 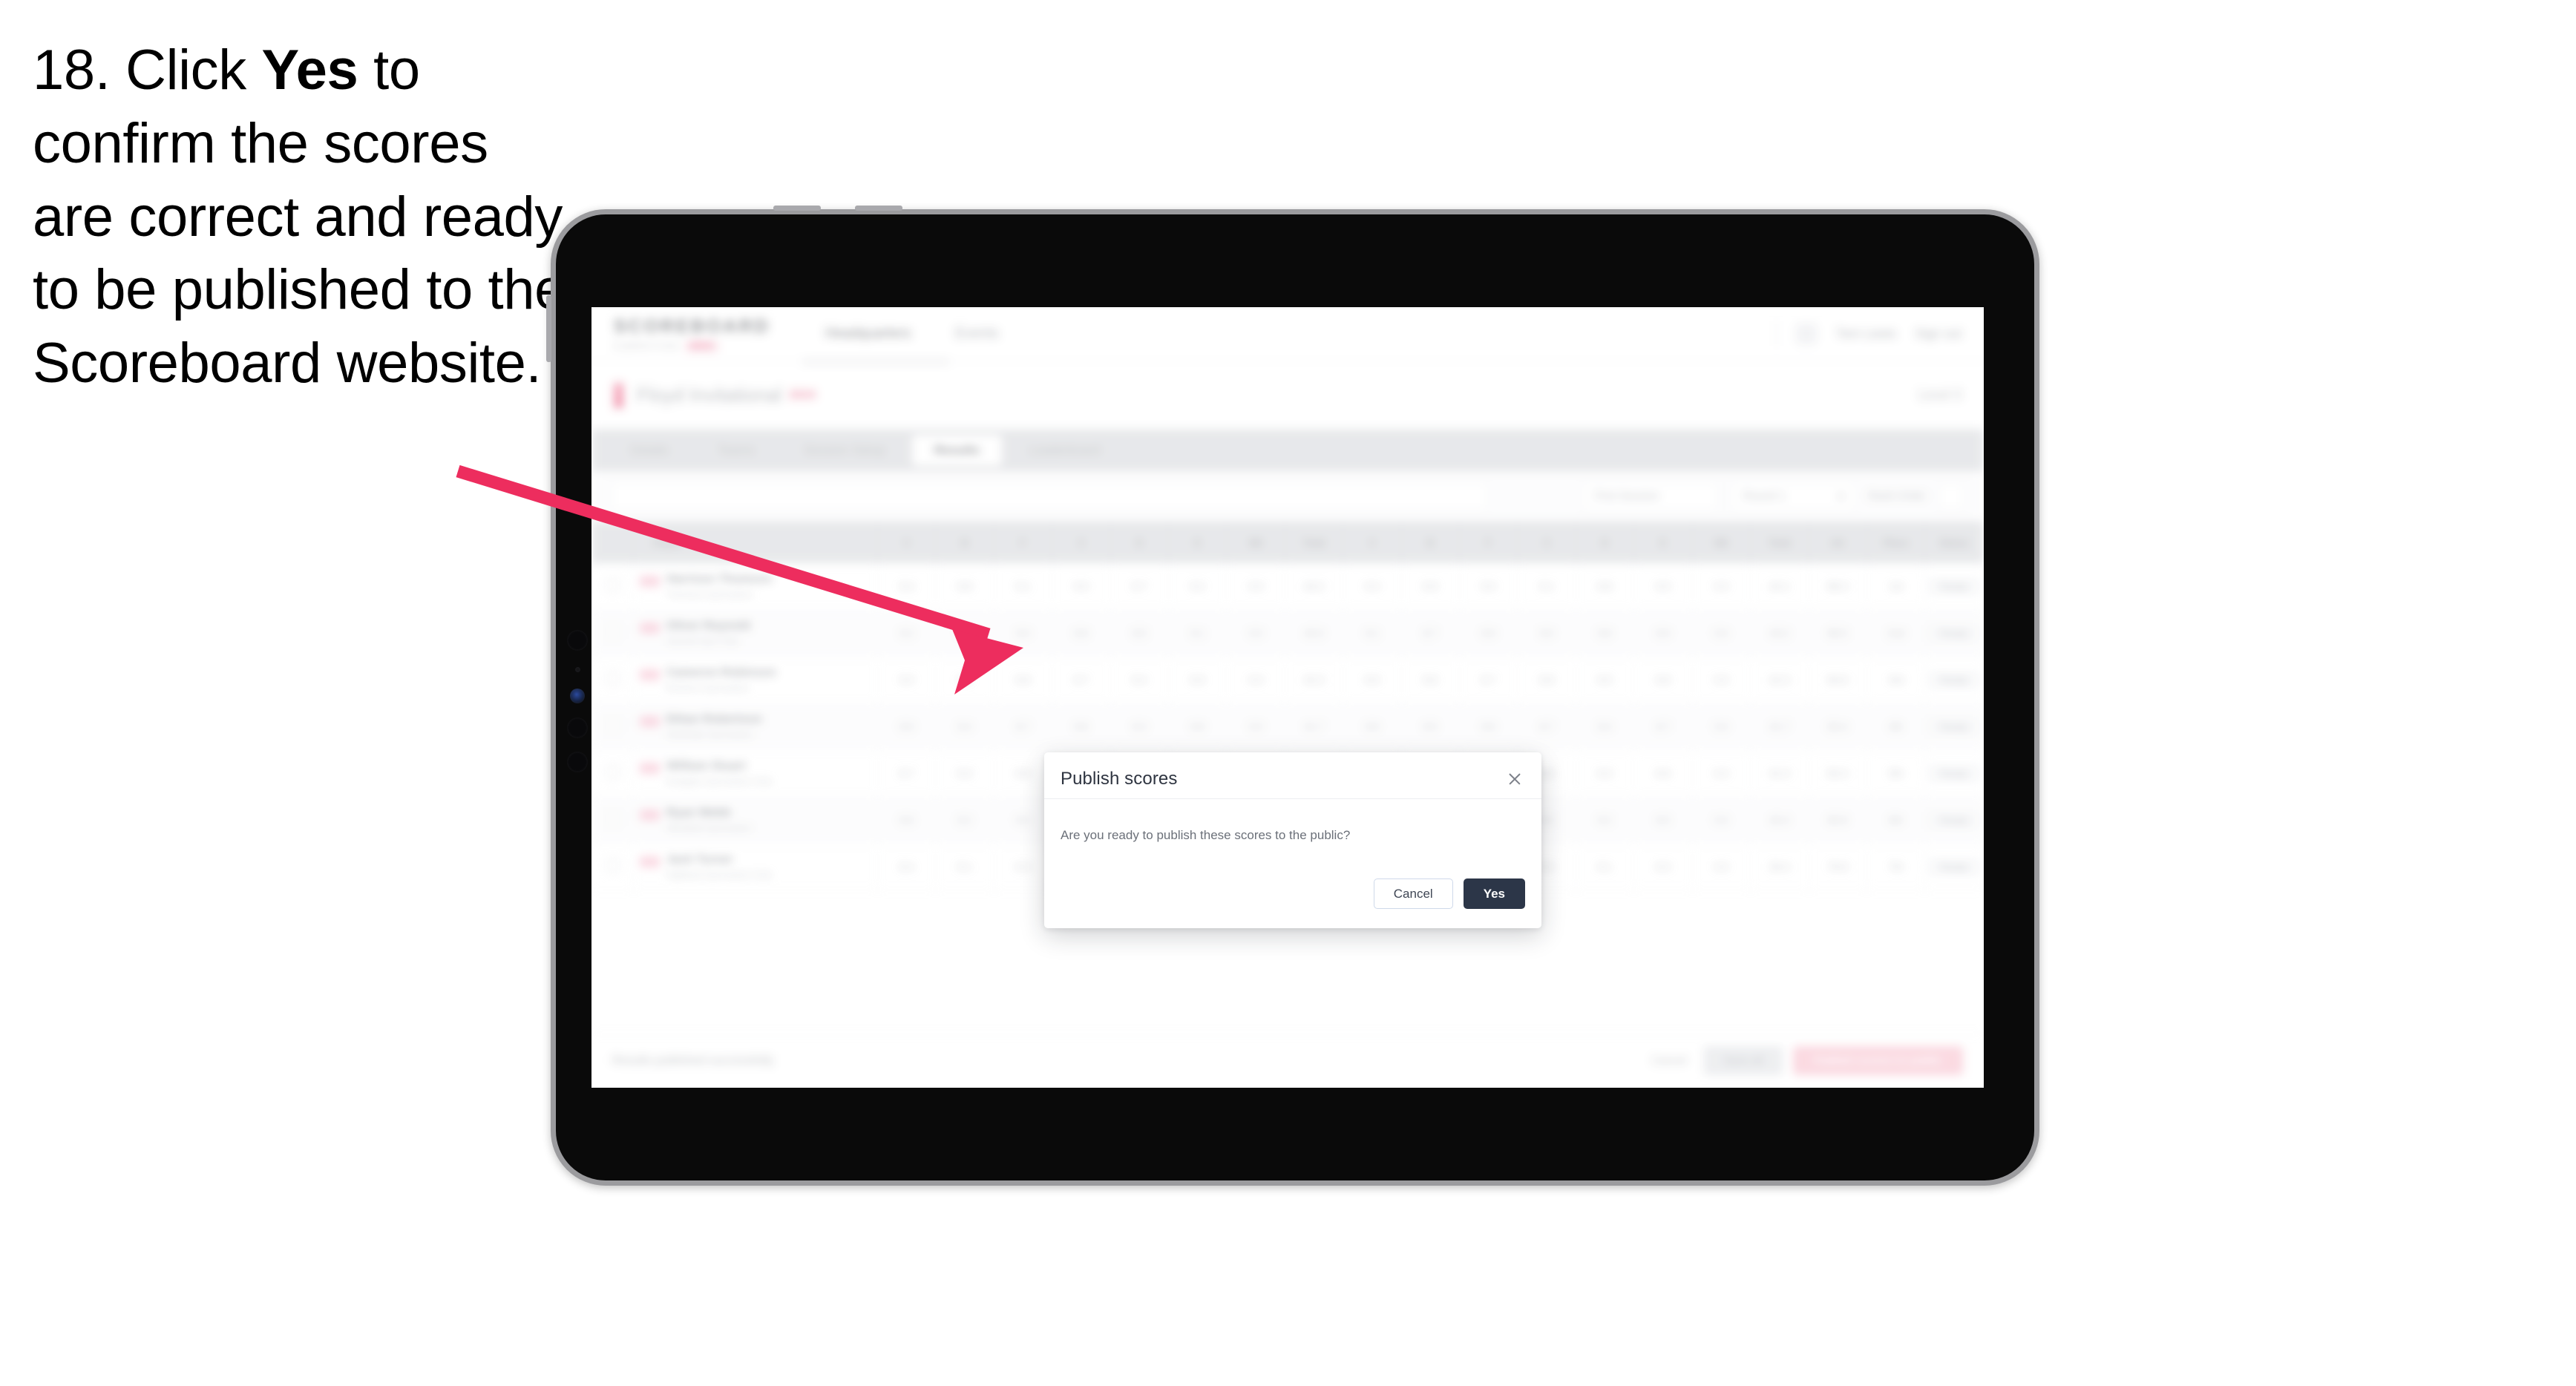 I want to click on dialog-title: Publish scores, so click(x=1119, y=779).